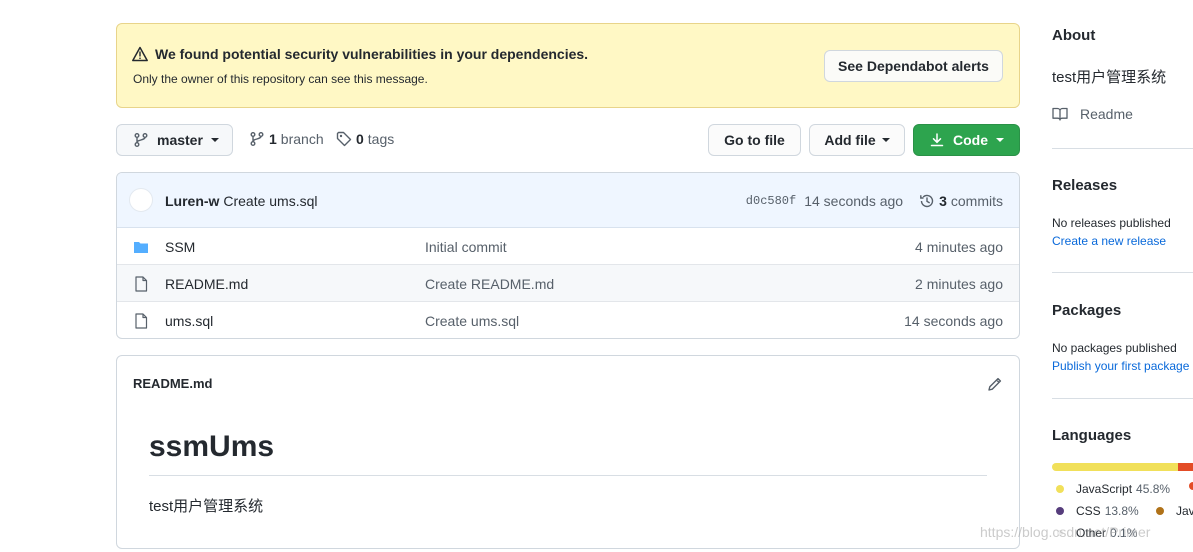 The image size is (1193, 552). Describe the element at coordinates (854, 201) in the screenshot. I see `commit-time: 14 seconds ago` at that location.